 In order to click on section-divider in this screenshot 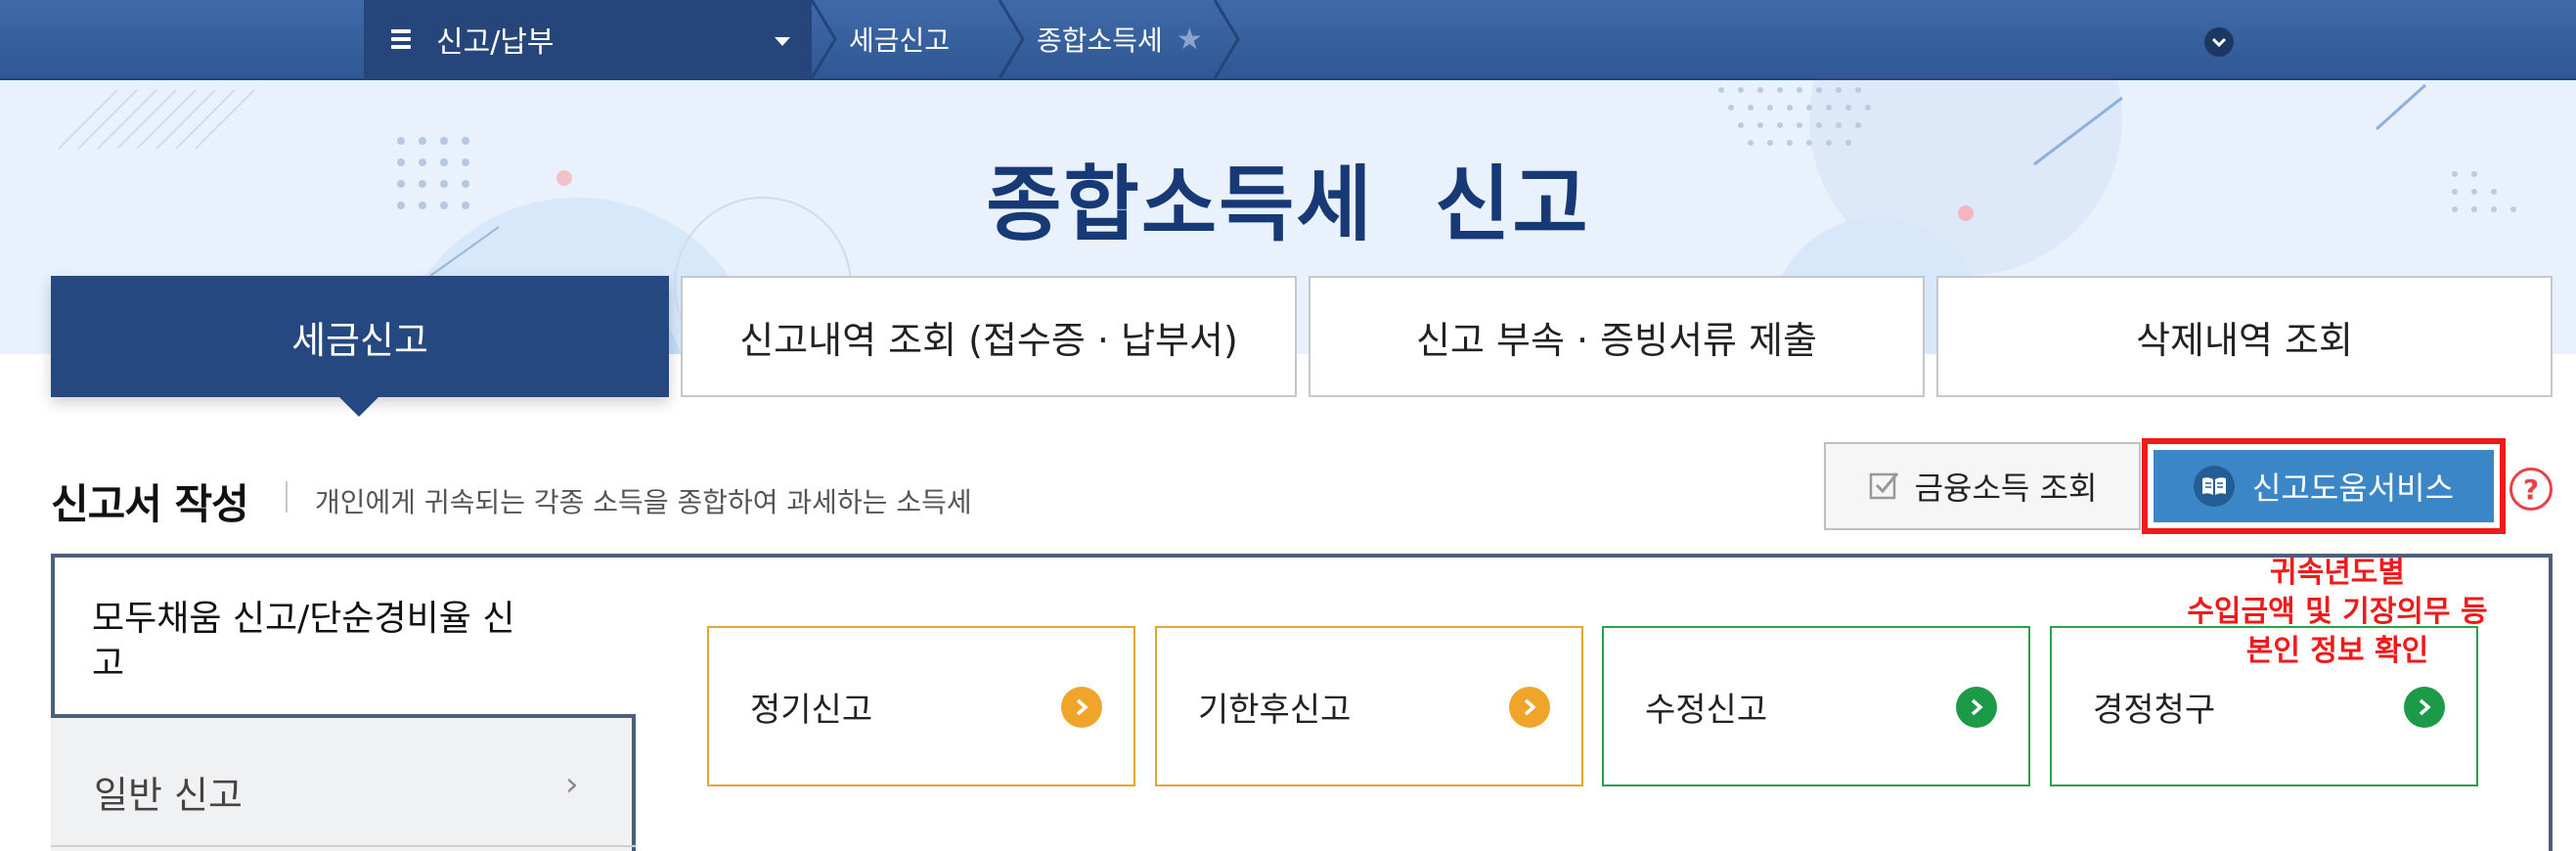, I will do `click(287, 497)`.